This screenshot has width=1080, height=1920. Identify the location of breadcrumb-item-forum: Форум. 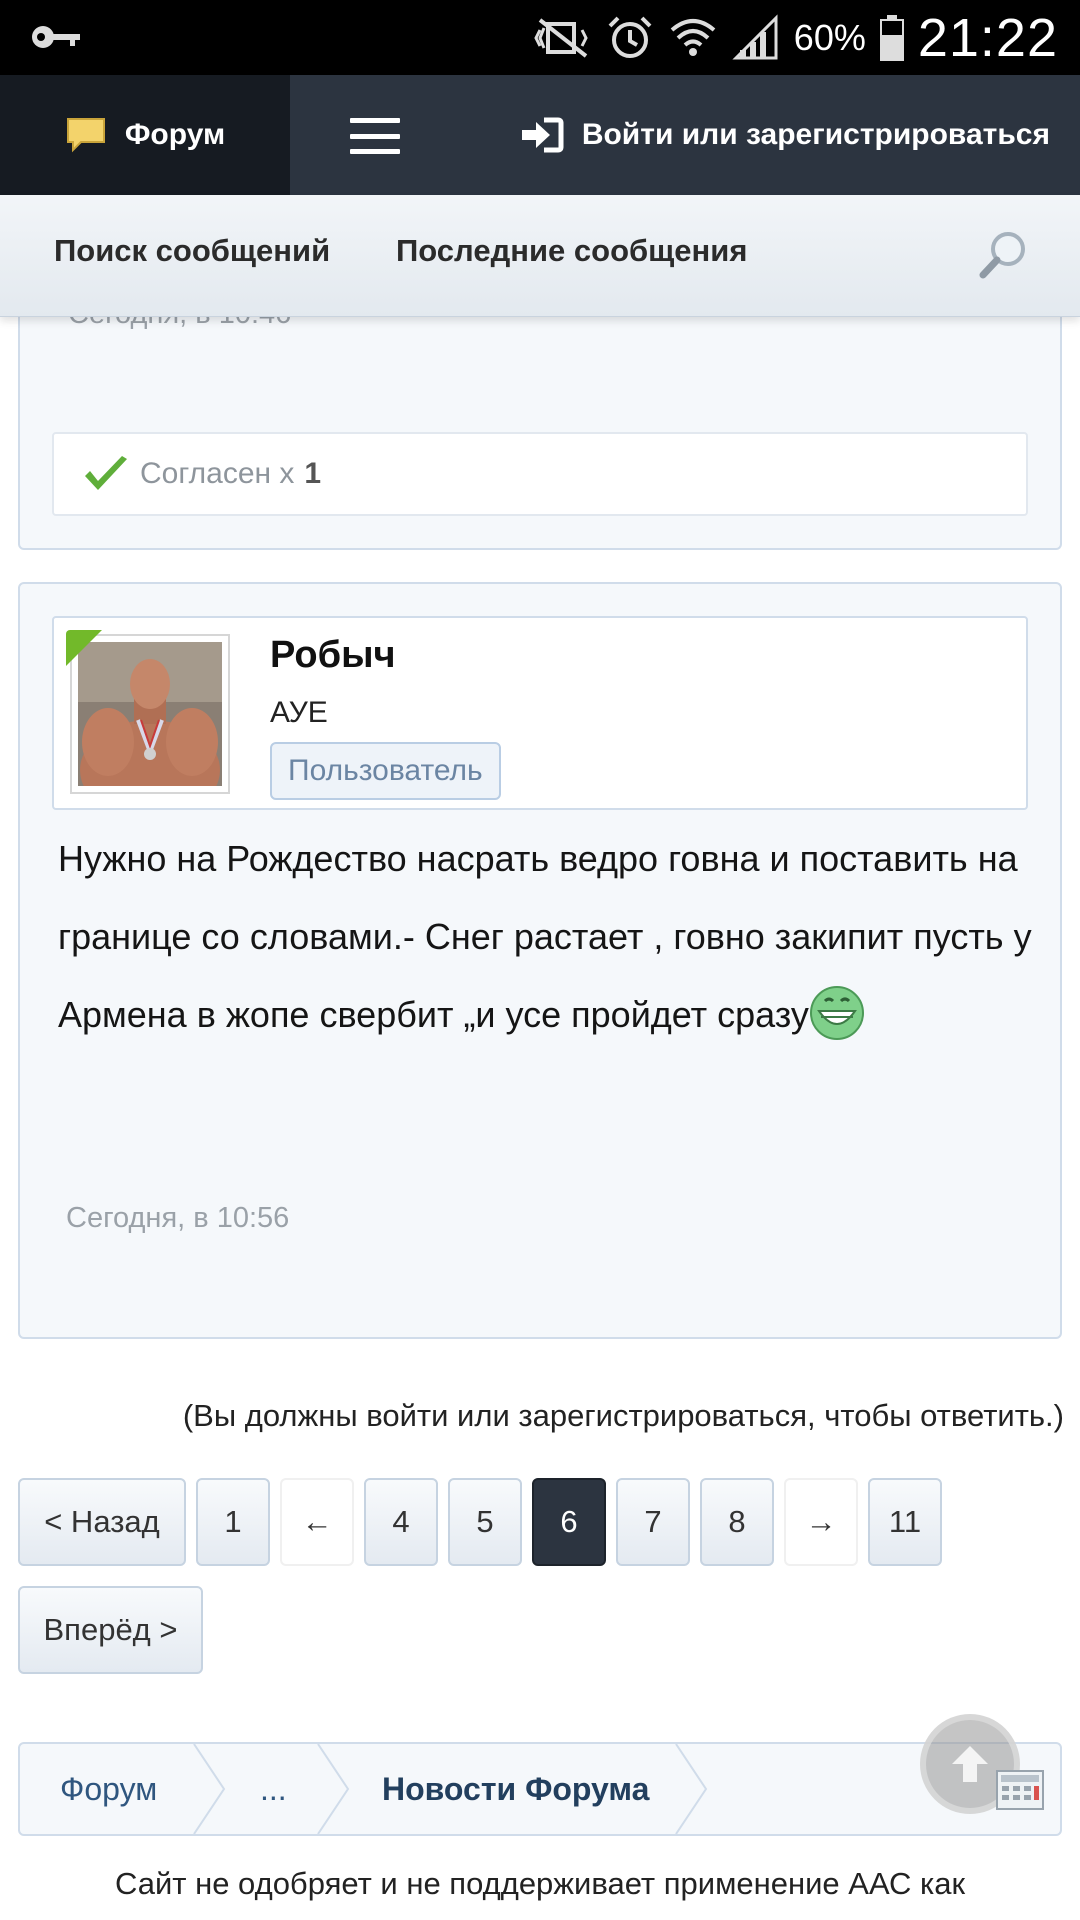
(108, 1789).